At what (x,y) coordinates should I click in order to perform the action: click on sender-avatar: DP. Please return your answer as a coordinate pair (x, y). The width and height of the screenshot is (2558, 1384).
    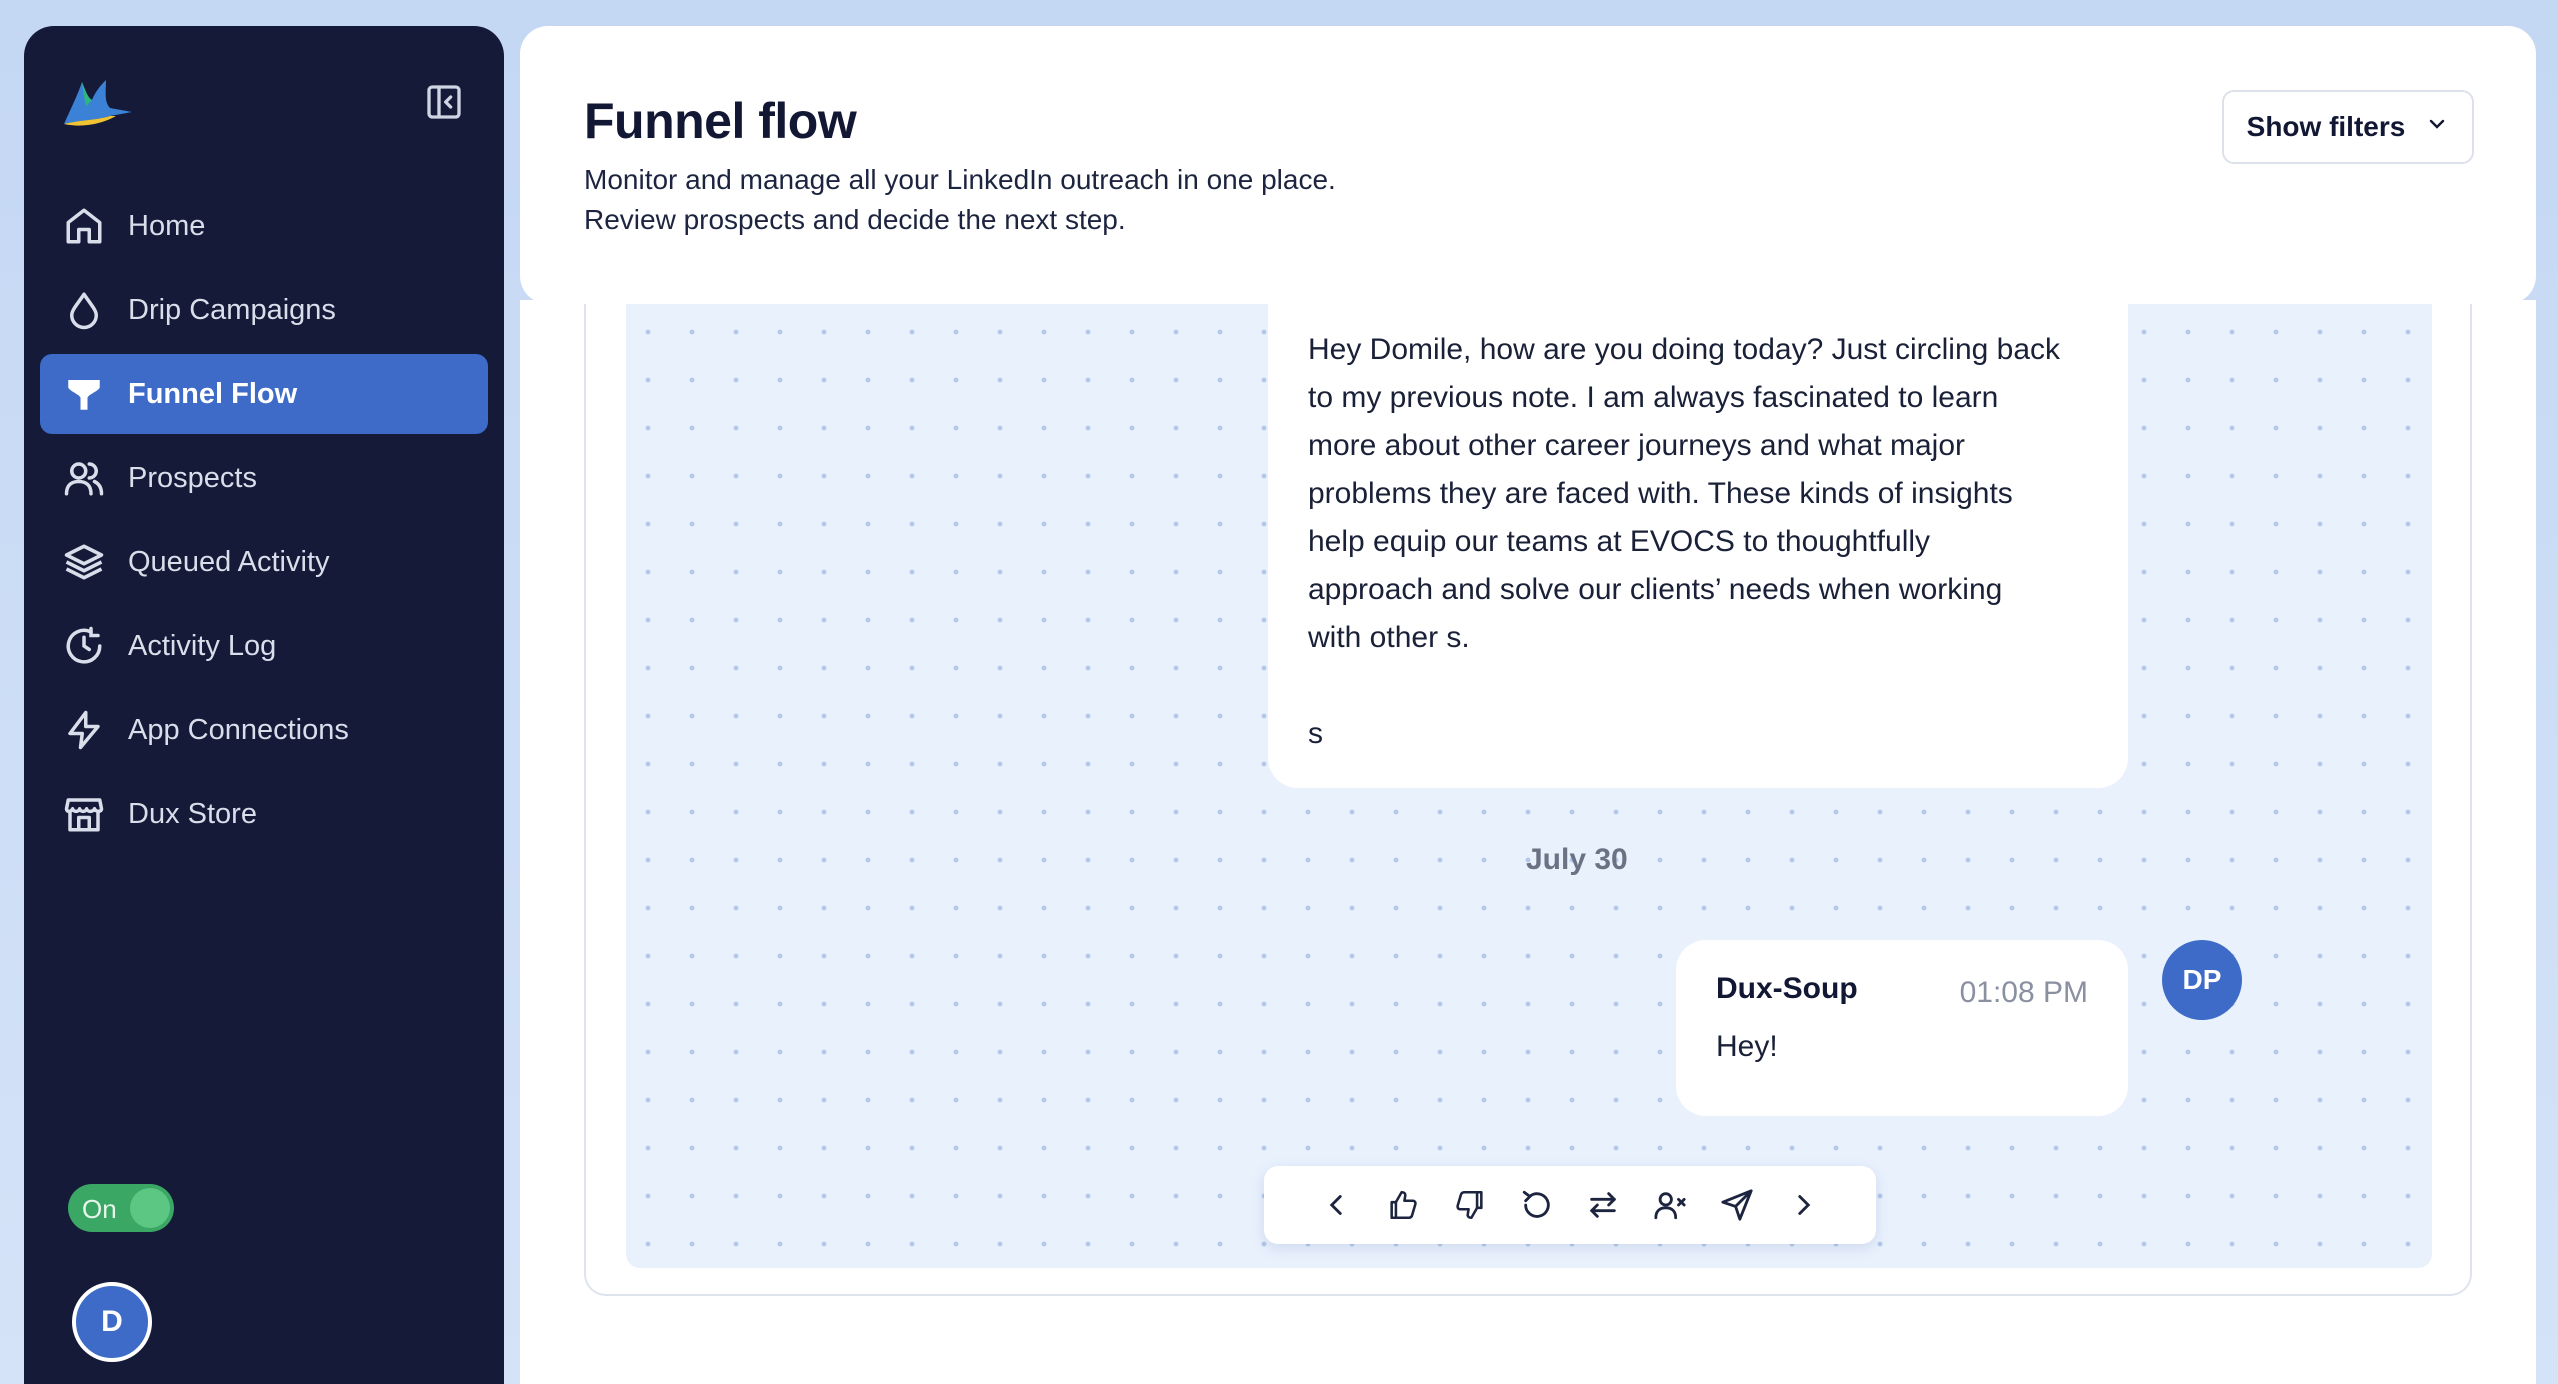
    Looking at the image, I should click on (2202, 980).